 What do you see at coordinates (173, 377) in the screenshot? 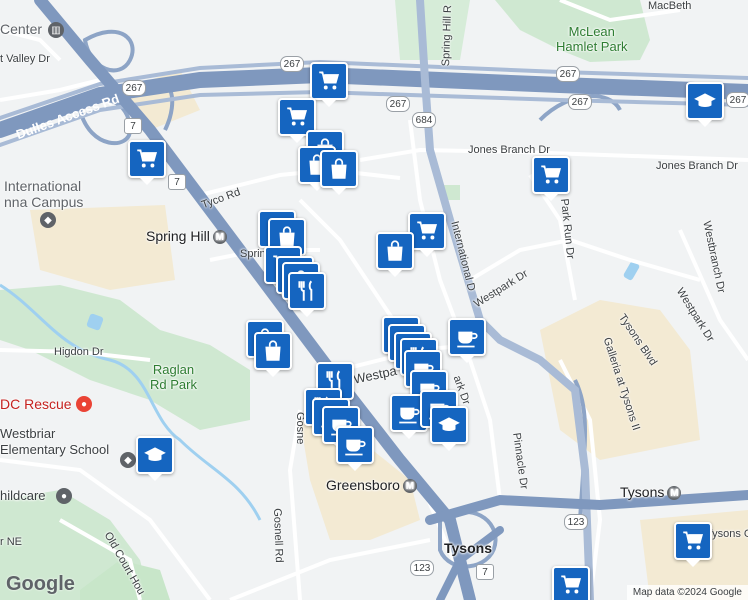
I see `raglan-park-label: Raglan Rd Park` at bounding box center [173, 377].